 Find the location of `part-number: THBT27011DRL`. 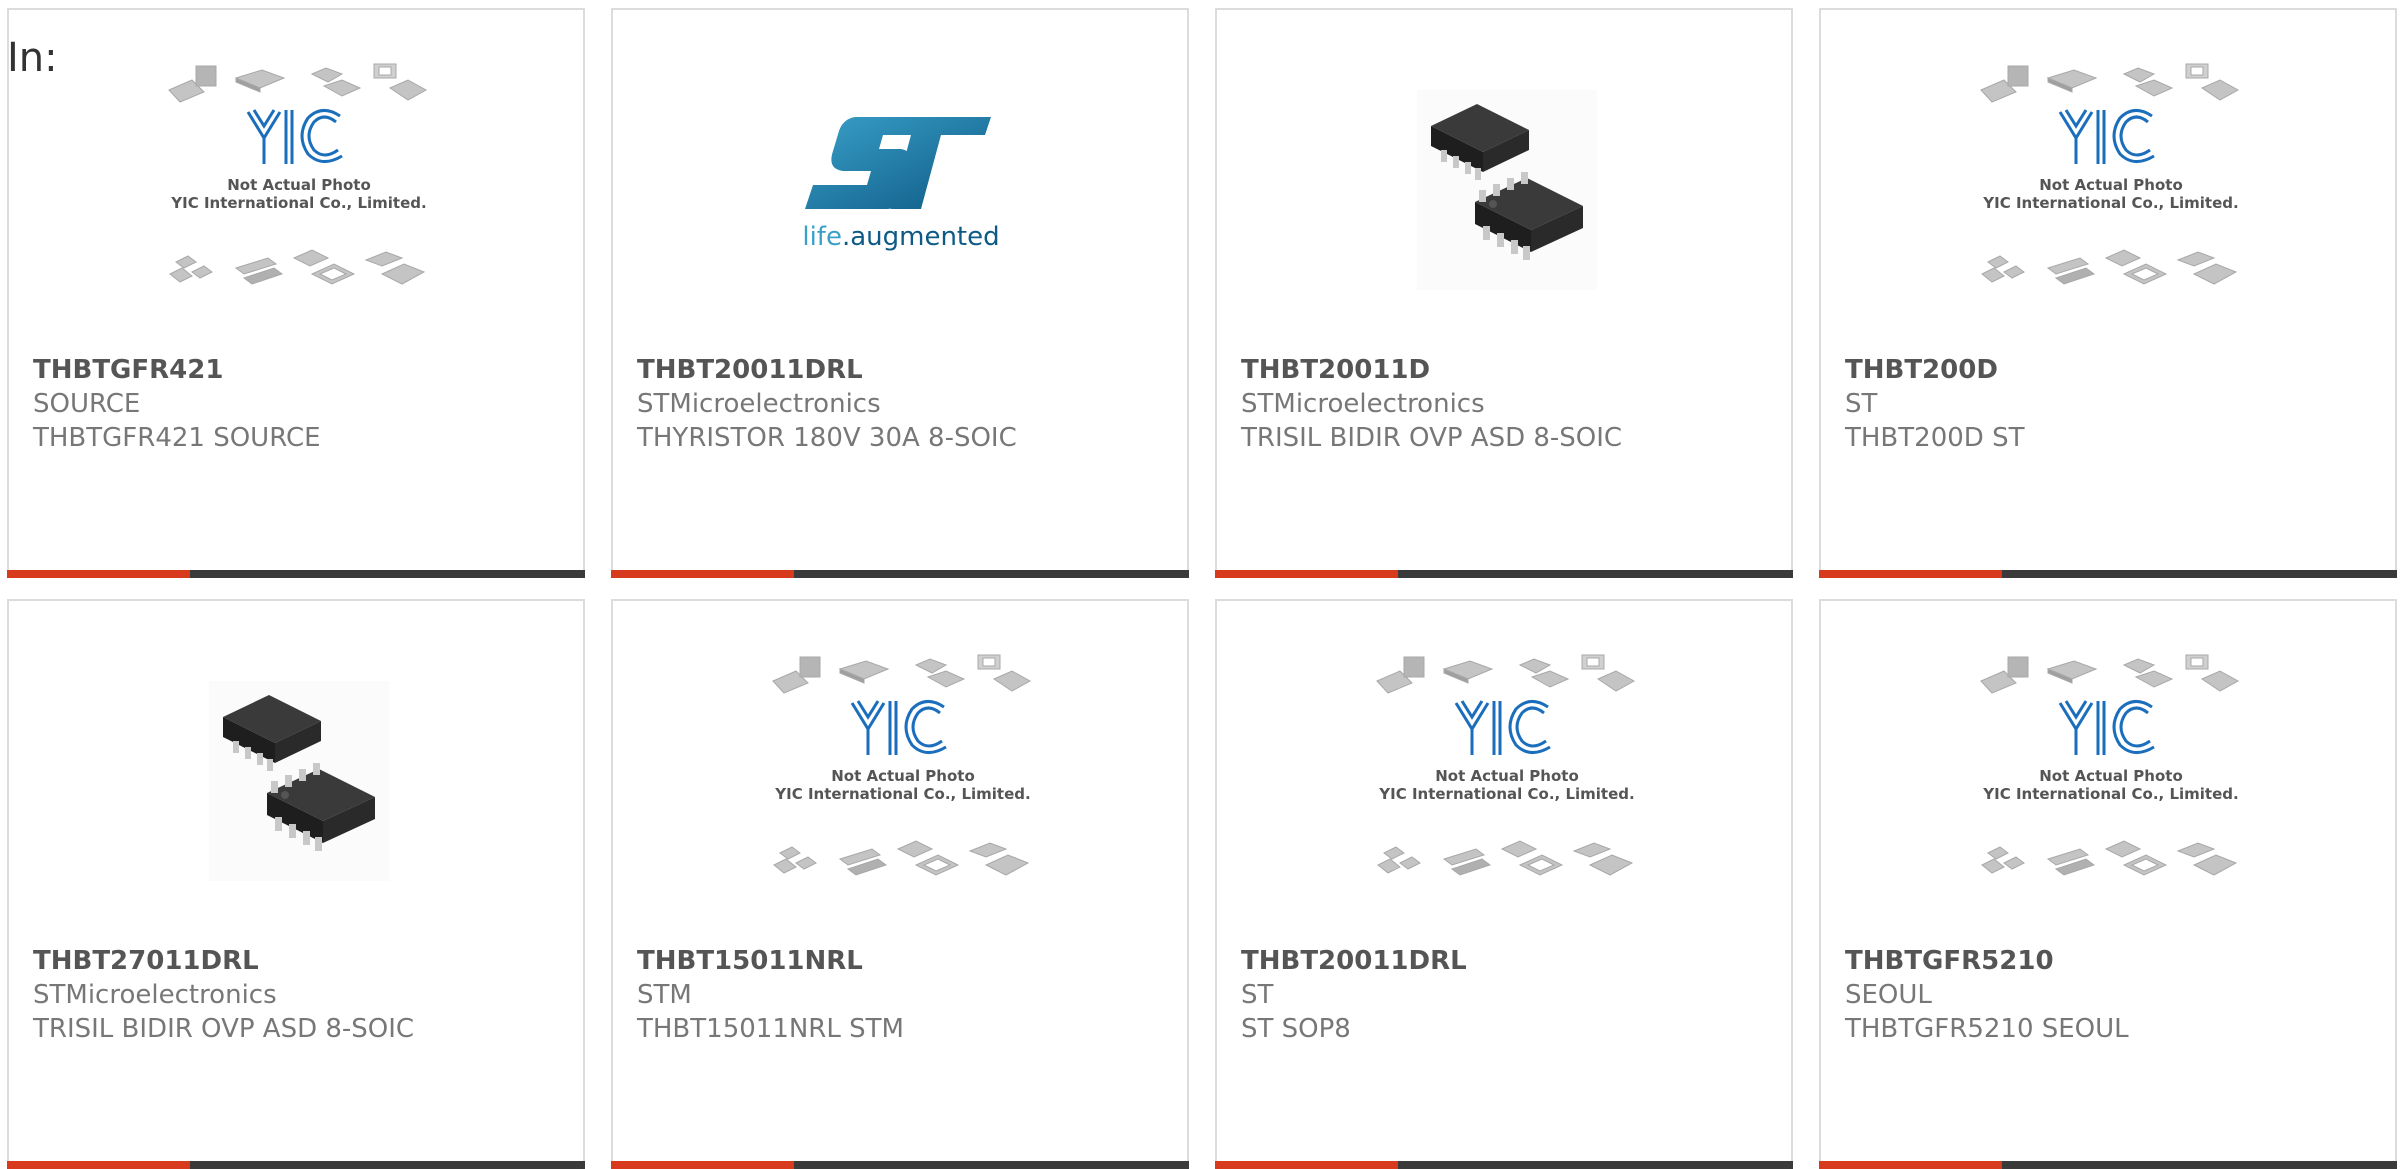

part-number: THBT27011DRL is located at coordinates (146, 961).